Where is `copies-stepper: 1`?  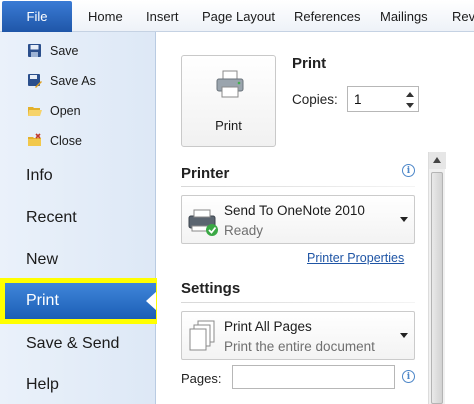
copies-stepper: 1 is located at coordinates (383, 99).